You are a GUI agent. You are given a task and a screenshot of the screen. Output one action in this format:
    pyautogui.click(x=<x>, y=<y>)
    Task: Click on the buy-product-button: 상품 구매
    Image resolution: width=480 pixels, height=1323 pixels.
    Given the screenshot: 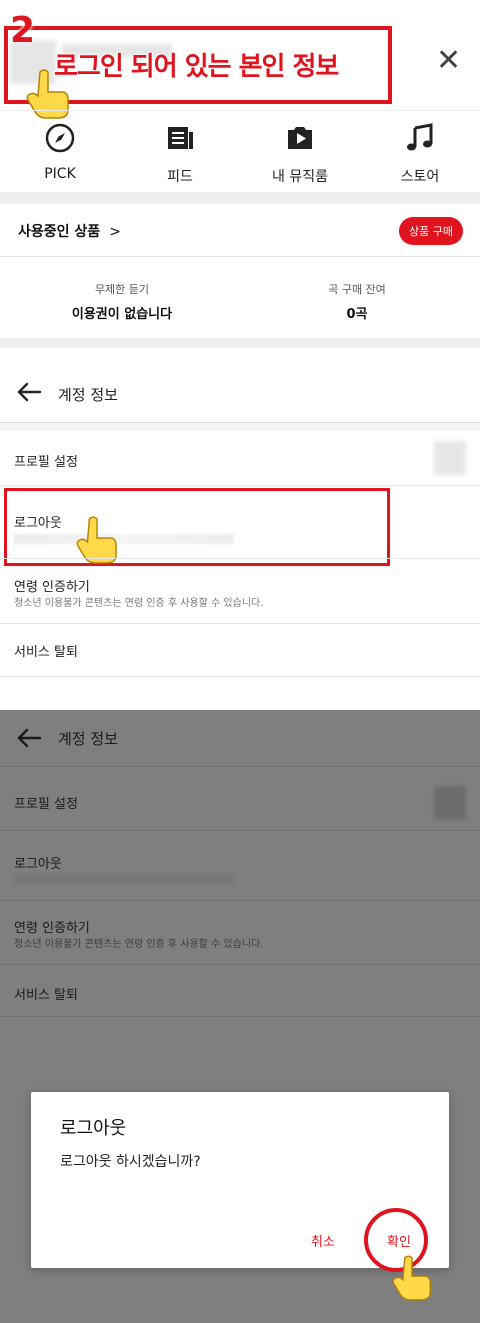 What is the action you would take?
    pyautogui.click(x=431, y=231)
    